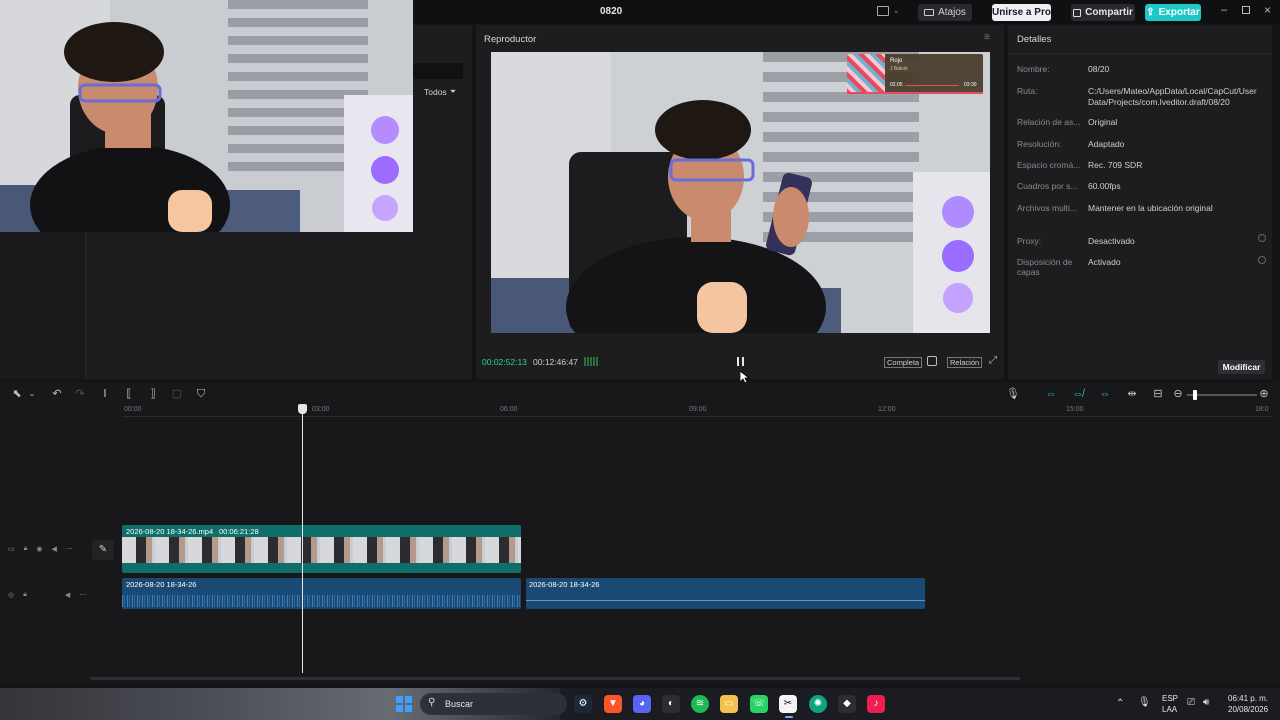  Describe the element at coordinates (1029, 241) in the screenshot. I see `prop-label-proxy: Proxy:` at that location.